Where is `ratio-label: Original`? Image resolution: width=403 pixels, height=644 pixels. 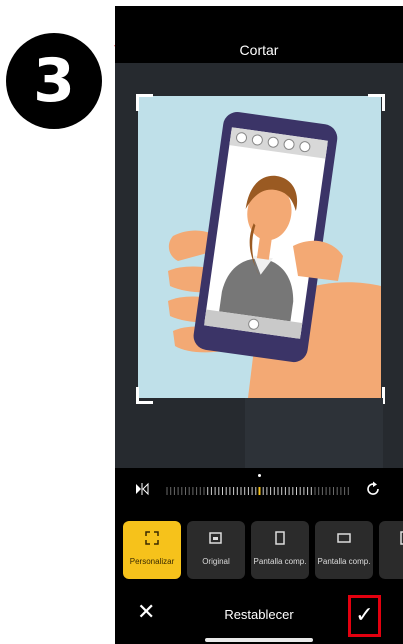 ratio-label: Original is located at coordinates (216, 561).